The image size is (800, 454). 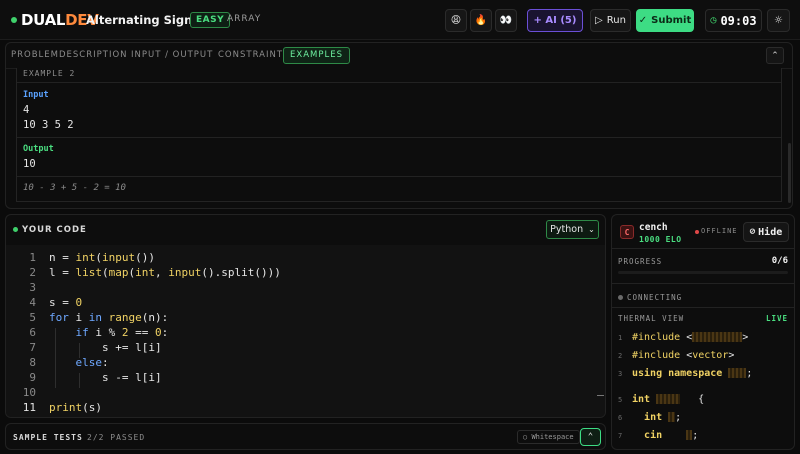 I want to click on submit-button: ✓ Submit, so click(x=665, y=20).